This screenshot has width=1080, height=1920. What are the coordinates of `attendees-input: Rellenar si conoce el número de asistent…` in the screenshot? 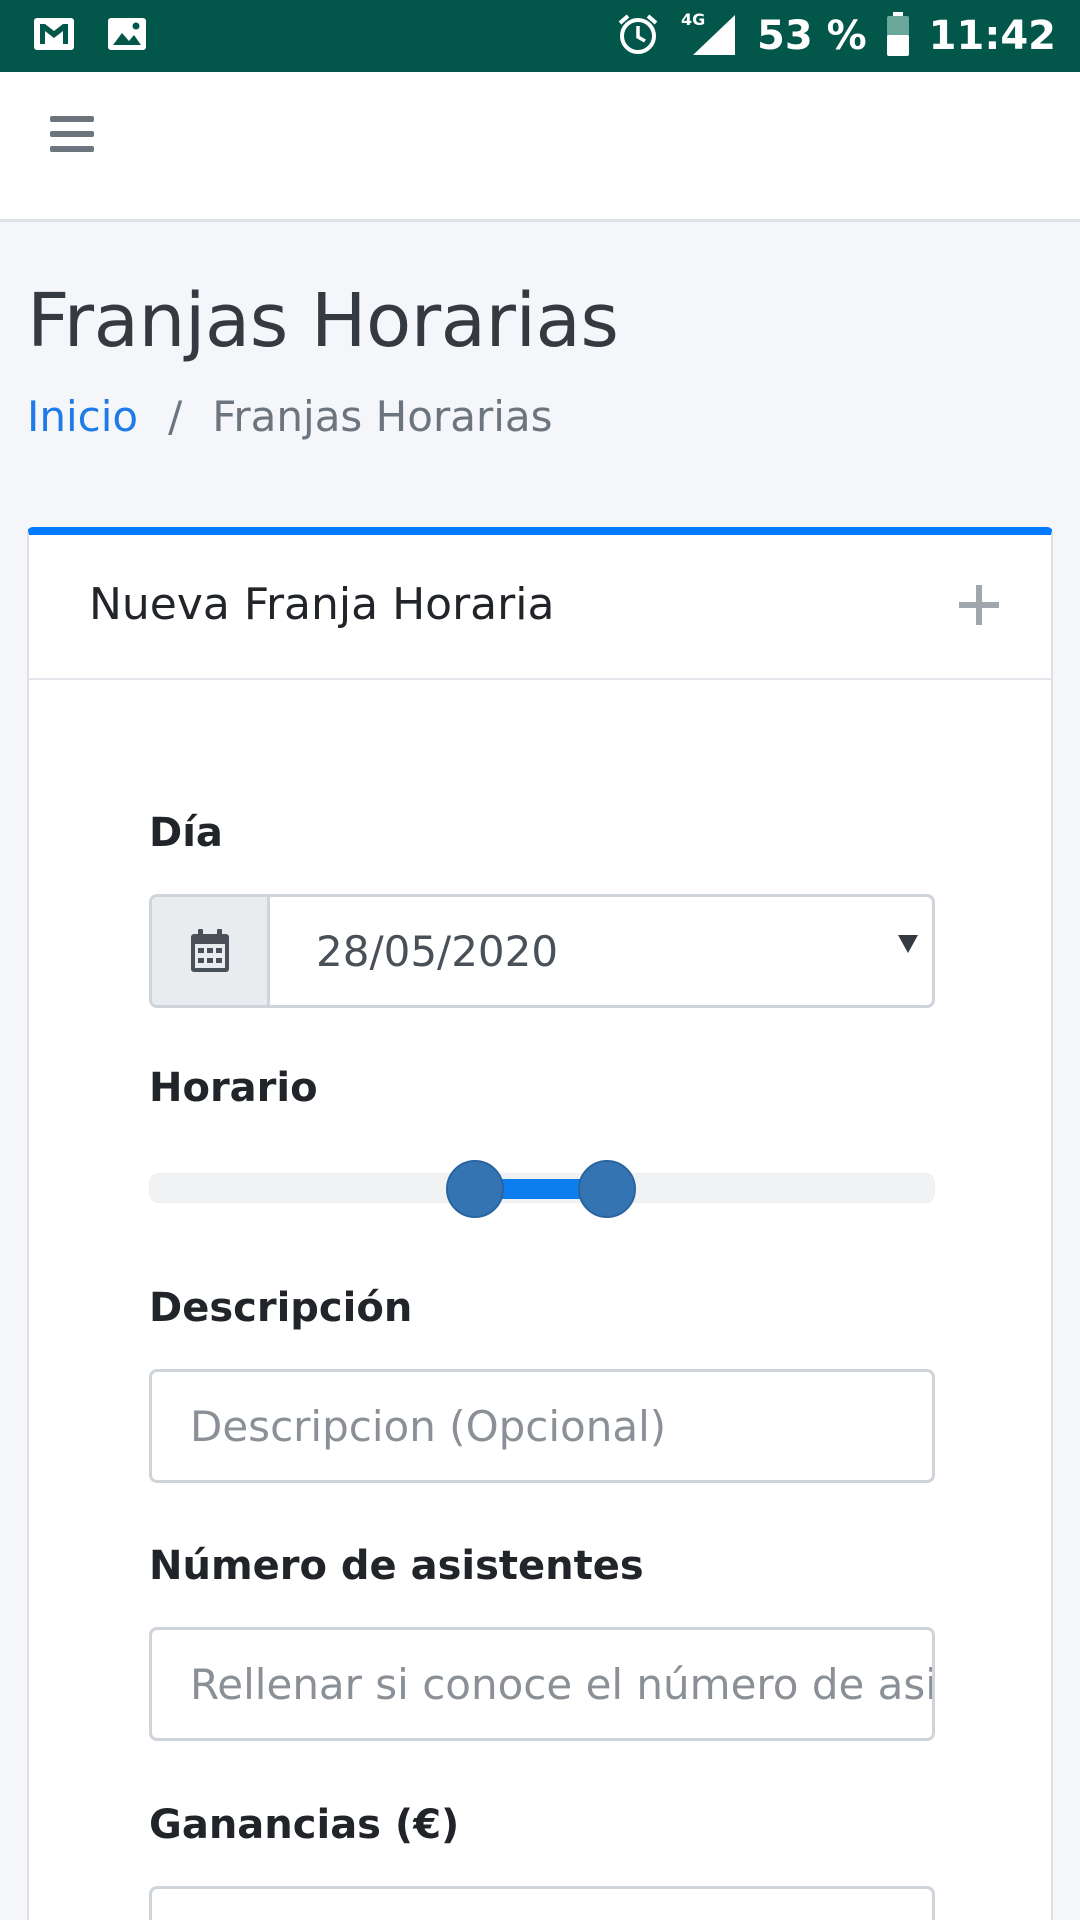 It's located at (542, 1684).